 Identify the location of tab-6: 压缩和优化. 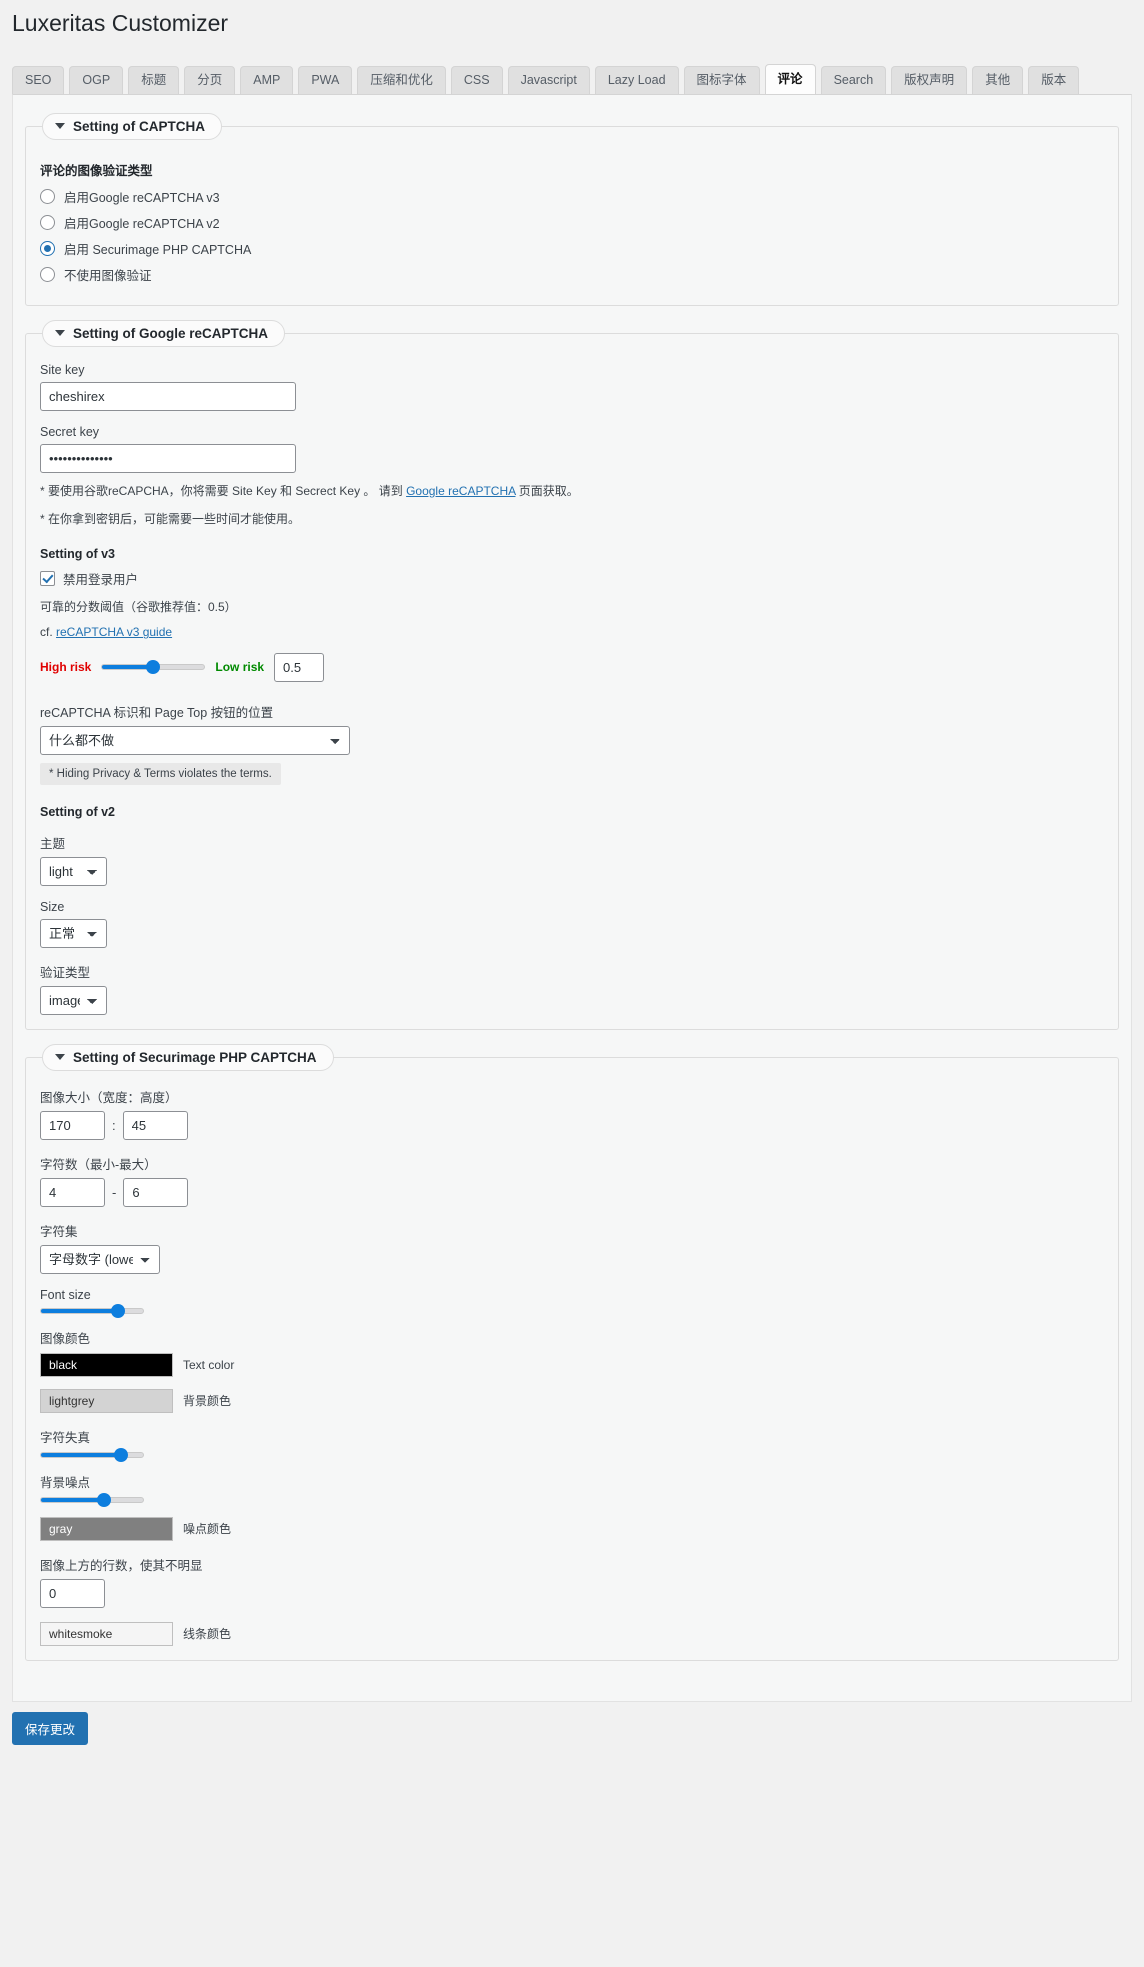
(401, 79).